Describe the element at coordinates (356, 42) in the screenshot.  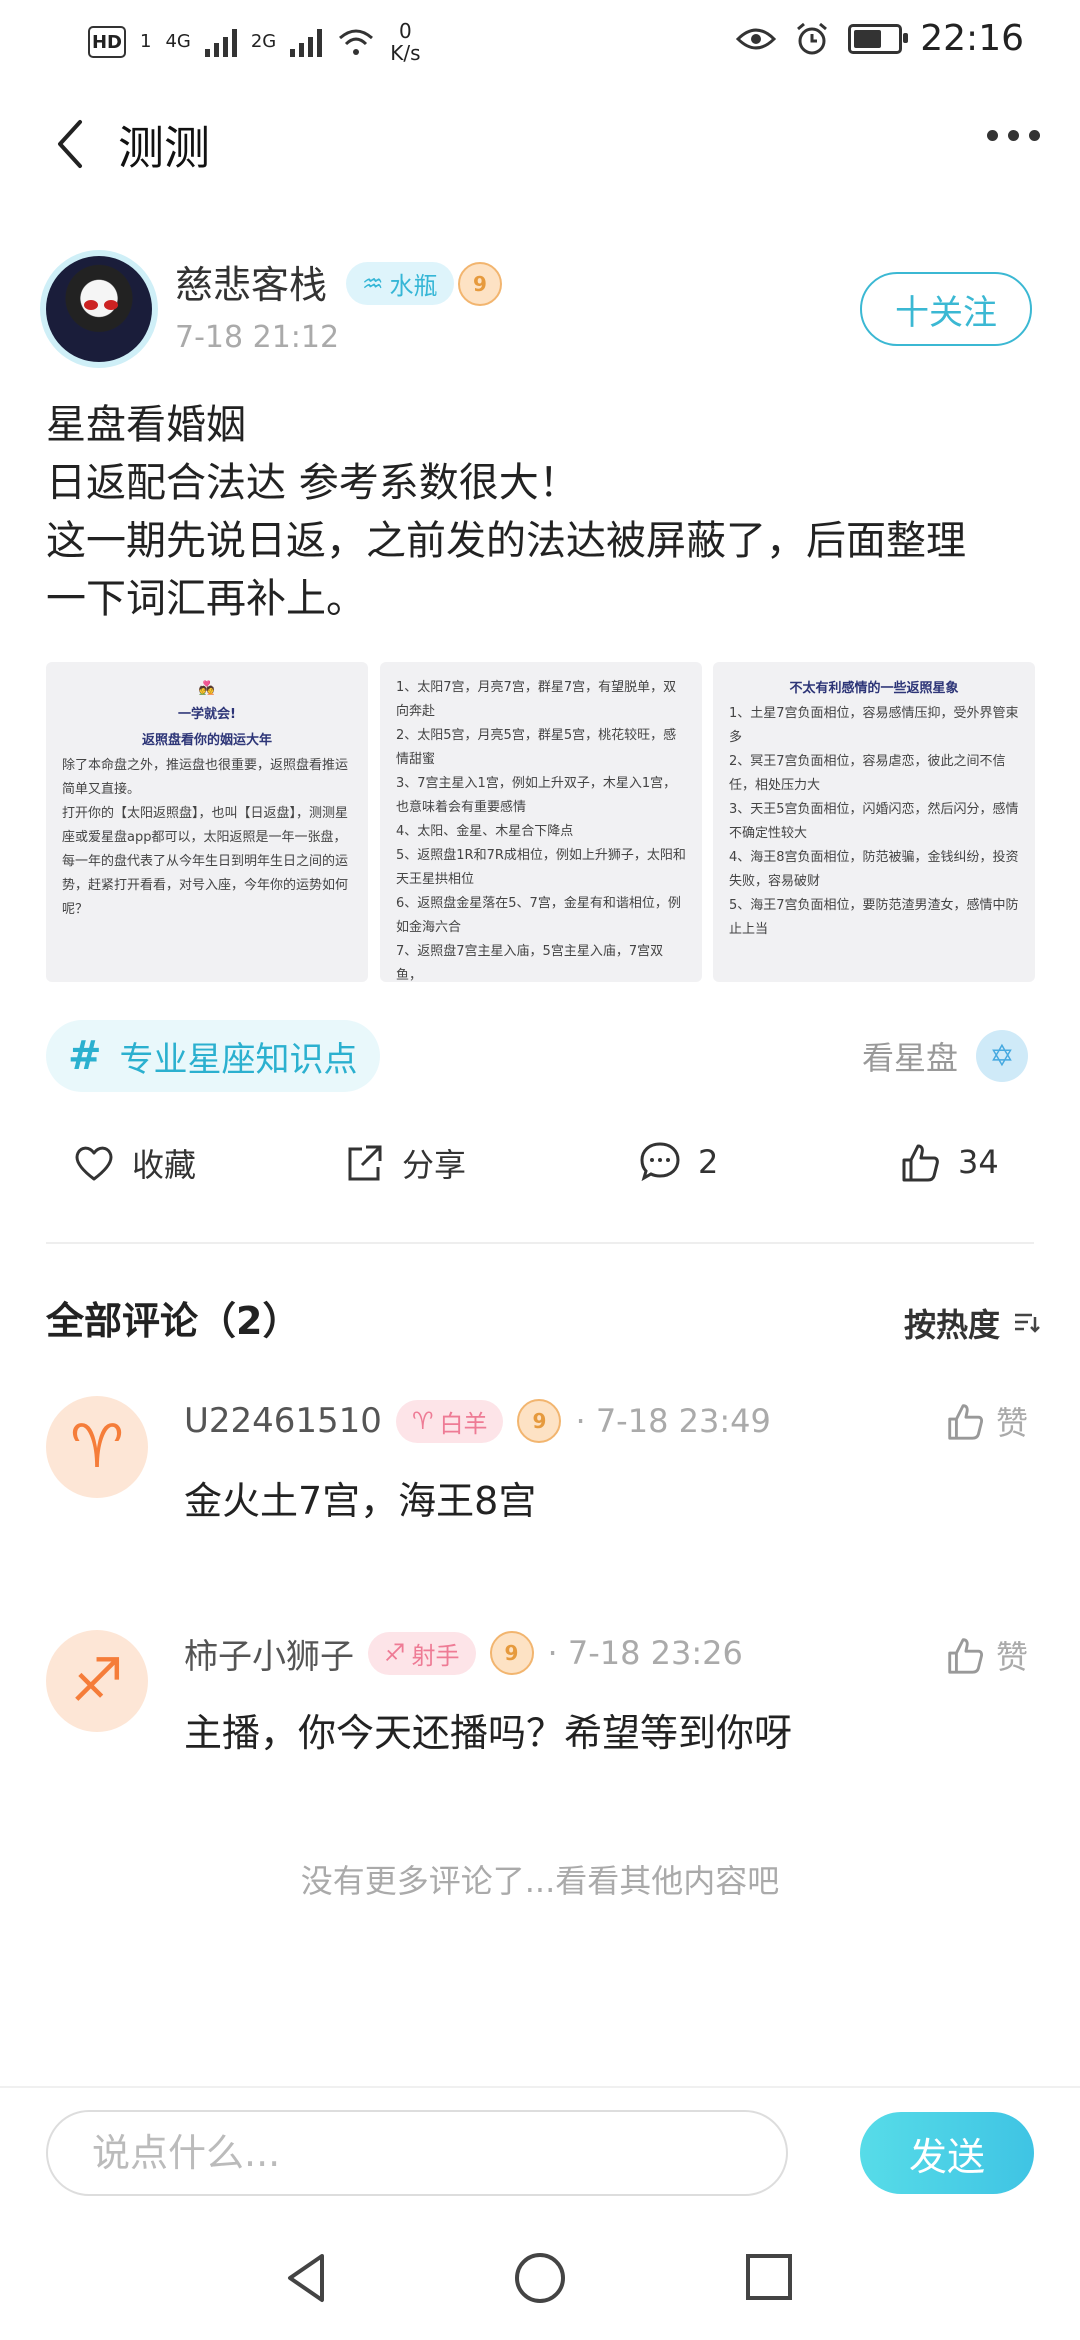
I see `wifi-icon` at that location.